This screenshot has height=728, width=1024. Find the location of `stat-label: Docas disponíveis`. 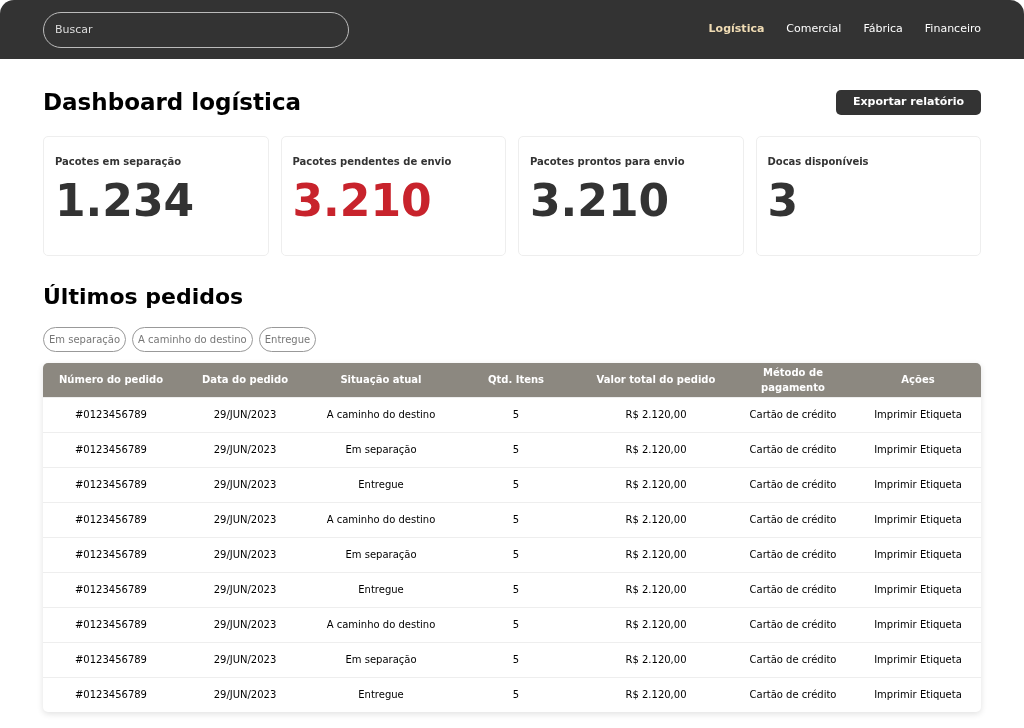

stat-label: Docas disponíveis is located at coordinates (818, 161).